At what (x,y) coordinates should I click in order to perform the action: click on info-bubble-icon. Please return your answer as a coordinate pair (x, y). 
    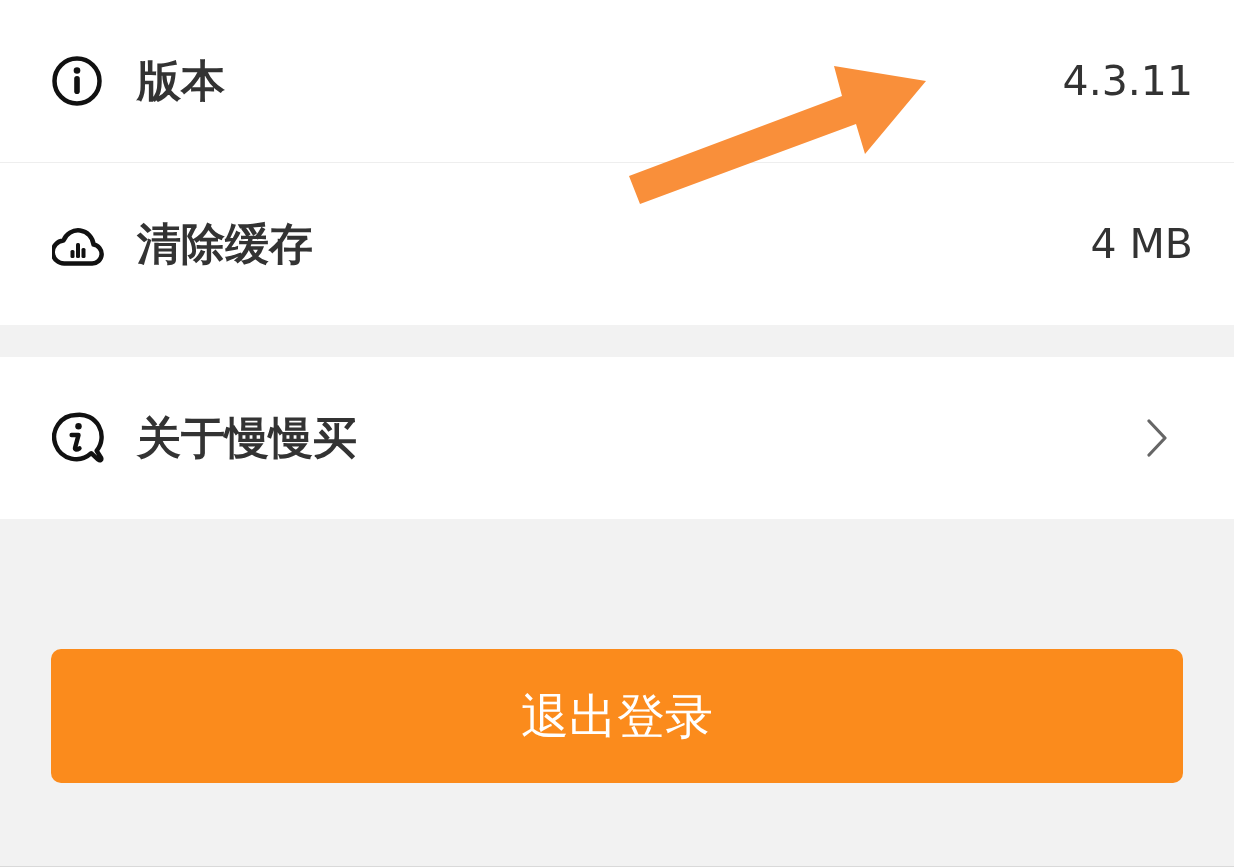
    Looking at the image, I should click on (78, 438).